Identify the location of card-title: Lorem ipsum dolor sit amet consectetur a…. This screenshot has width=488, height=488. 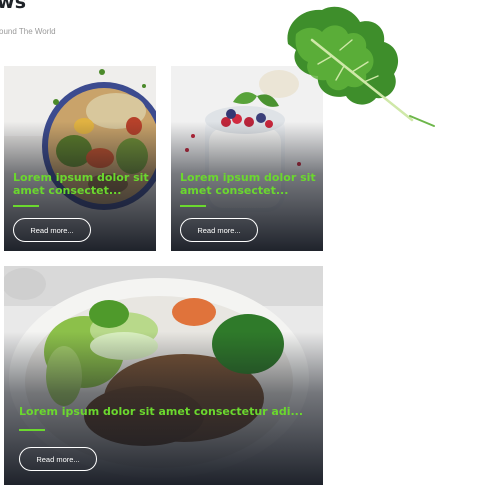
(166, 411).